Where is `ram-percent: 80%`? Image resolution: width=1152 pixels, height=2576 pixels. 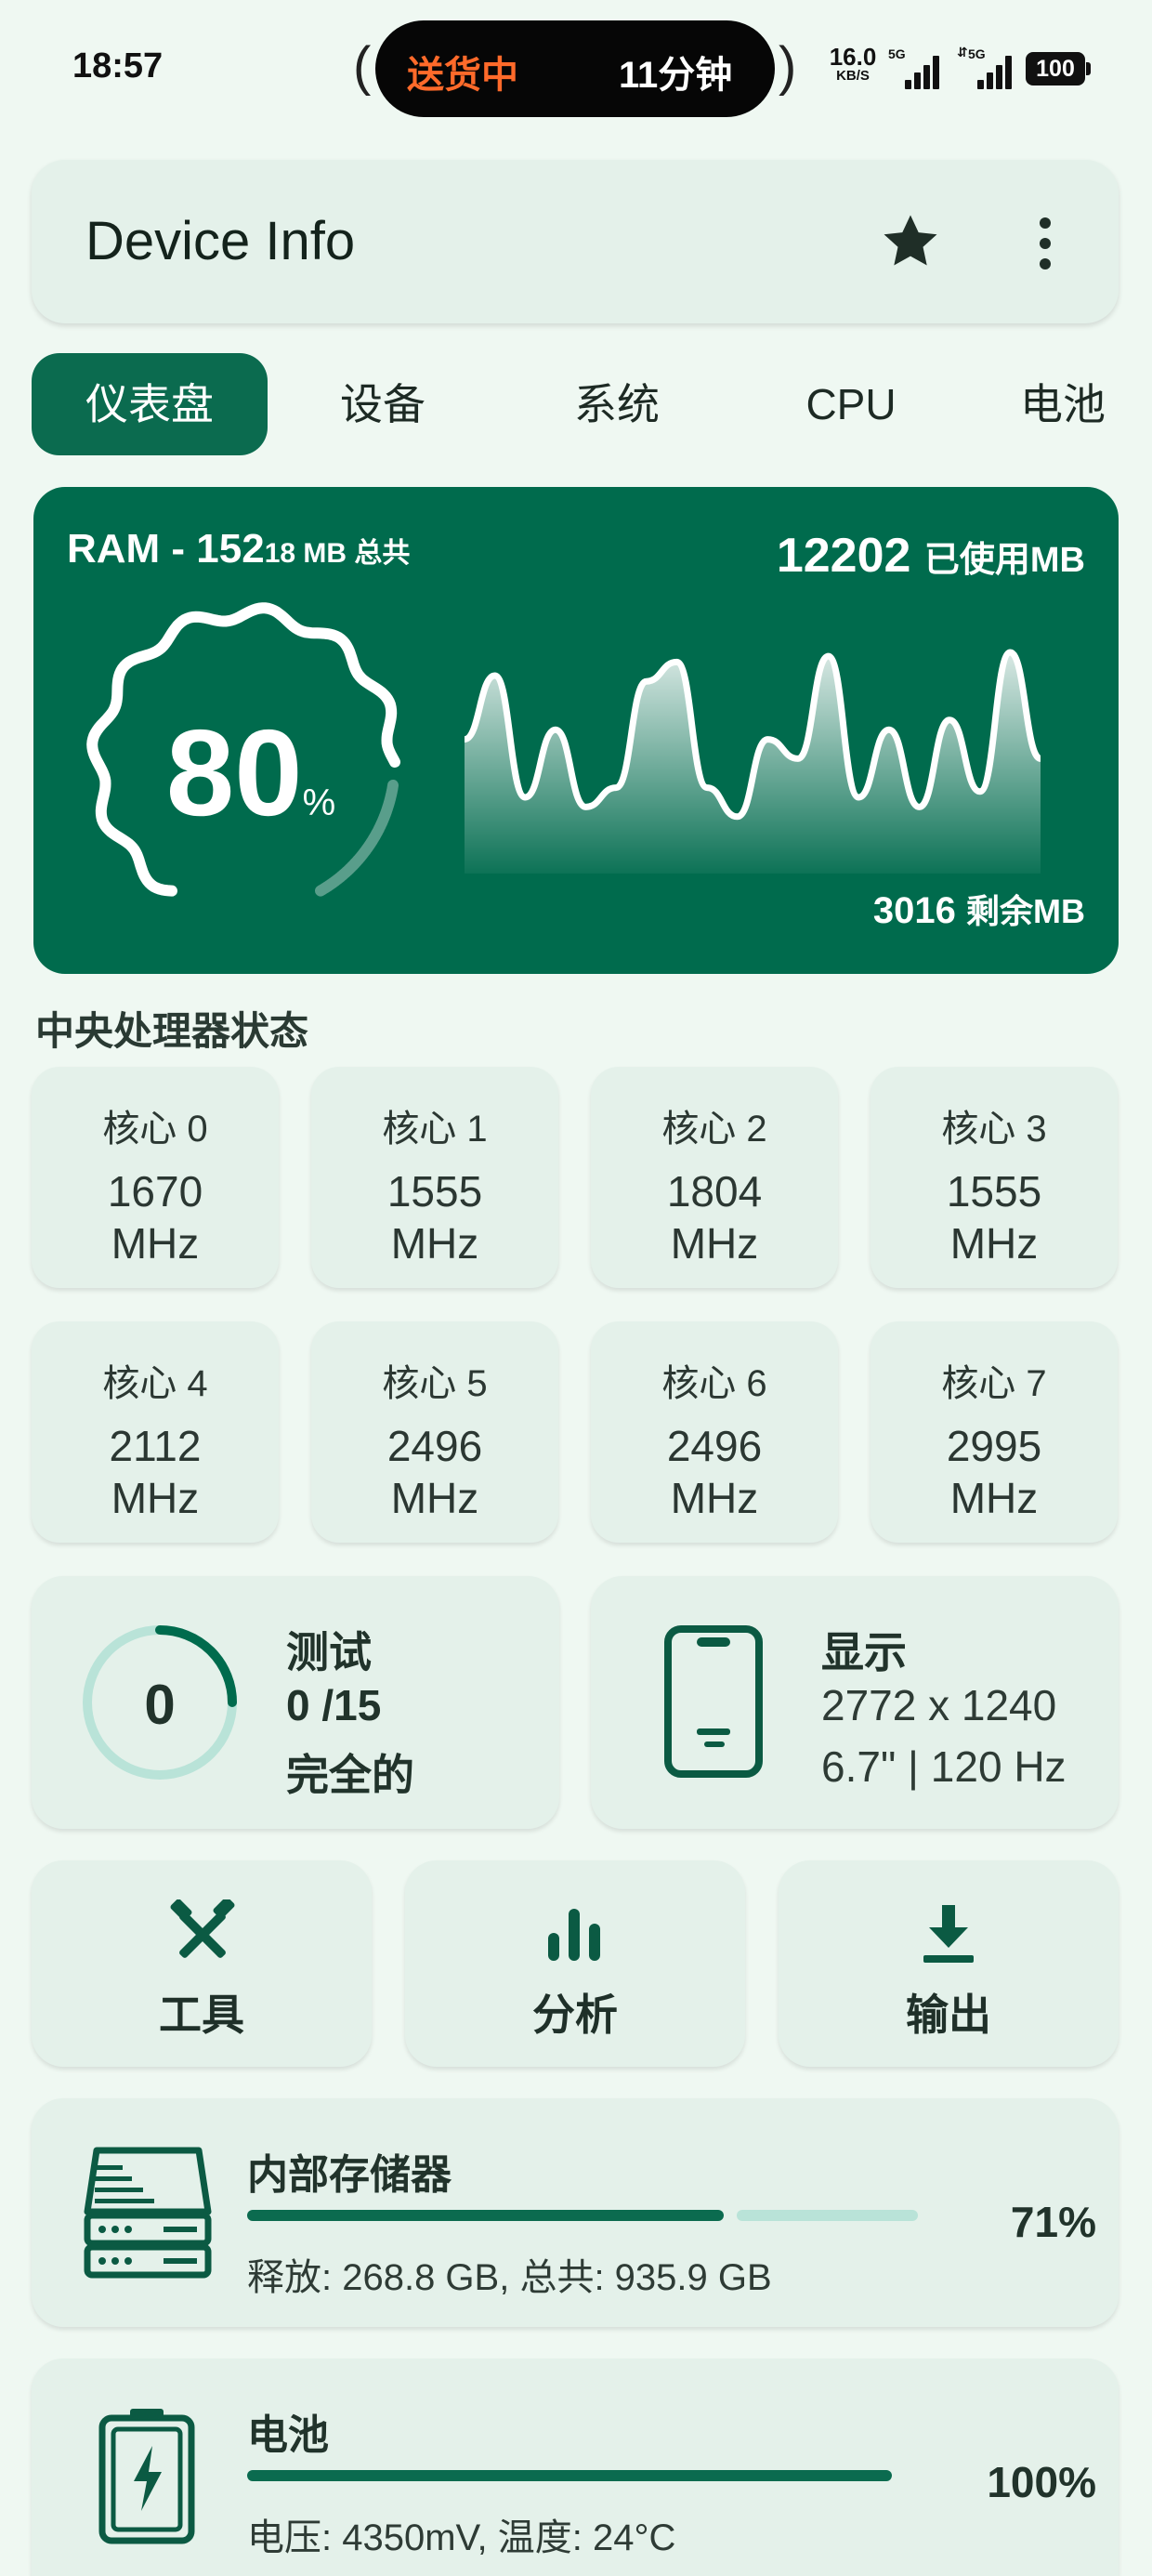 ram-percent: 80% is located at coordinates (251, 773).